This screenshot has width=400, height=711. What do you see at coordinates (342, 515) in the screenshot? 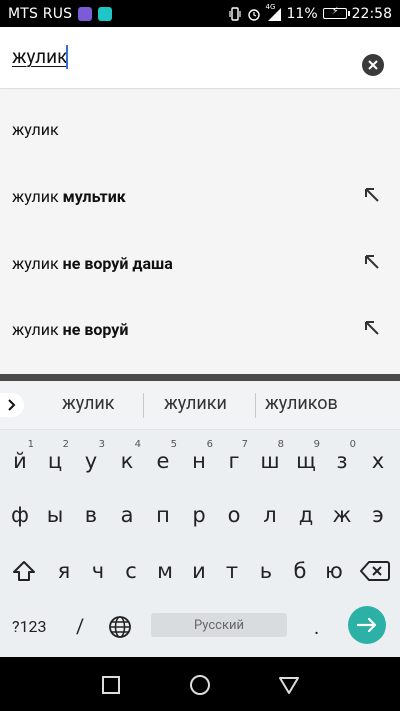
I see `key: ж` at bounding box center [342, 515].